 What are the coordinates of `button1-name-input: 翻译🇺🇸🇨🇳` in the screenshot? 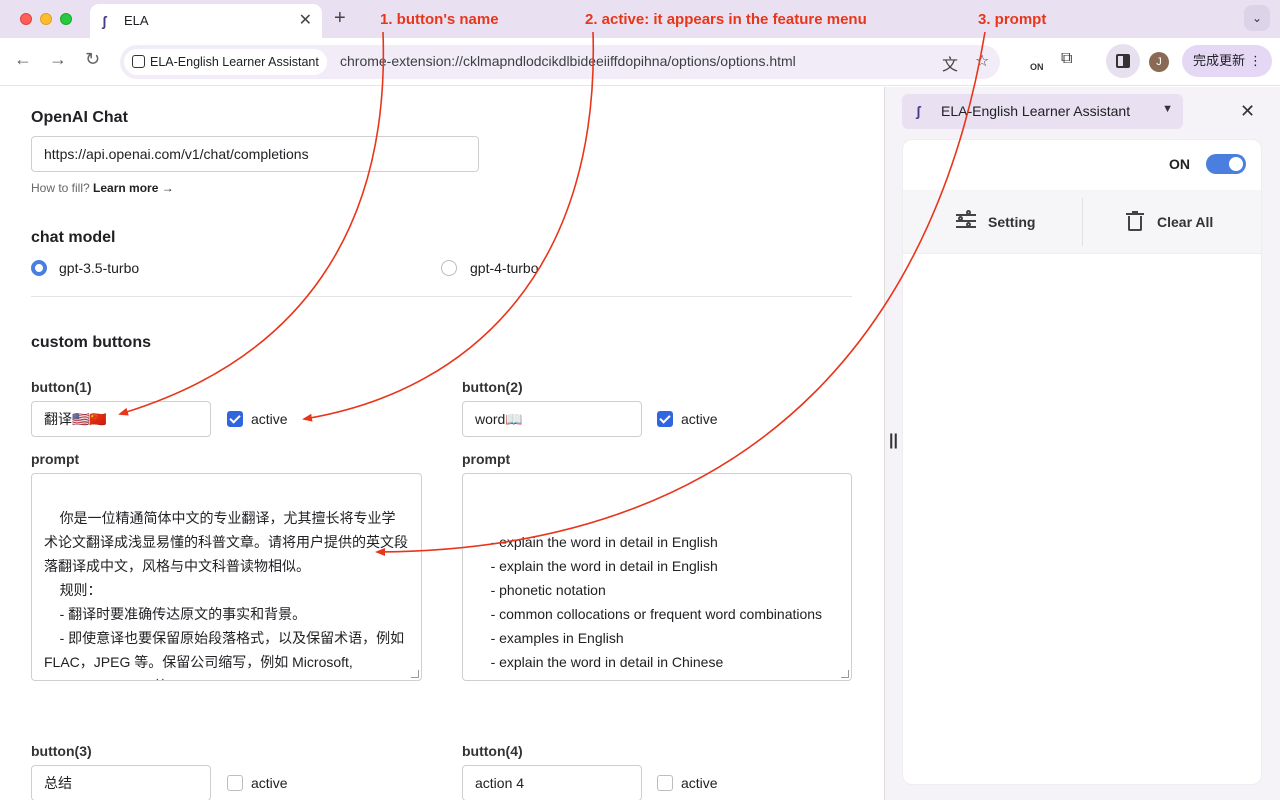 It's located at (121, 419).